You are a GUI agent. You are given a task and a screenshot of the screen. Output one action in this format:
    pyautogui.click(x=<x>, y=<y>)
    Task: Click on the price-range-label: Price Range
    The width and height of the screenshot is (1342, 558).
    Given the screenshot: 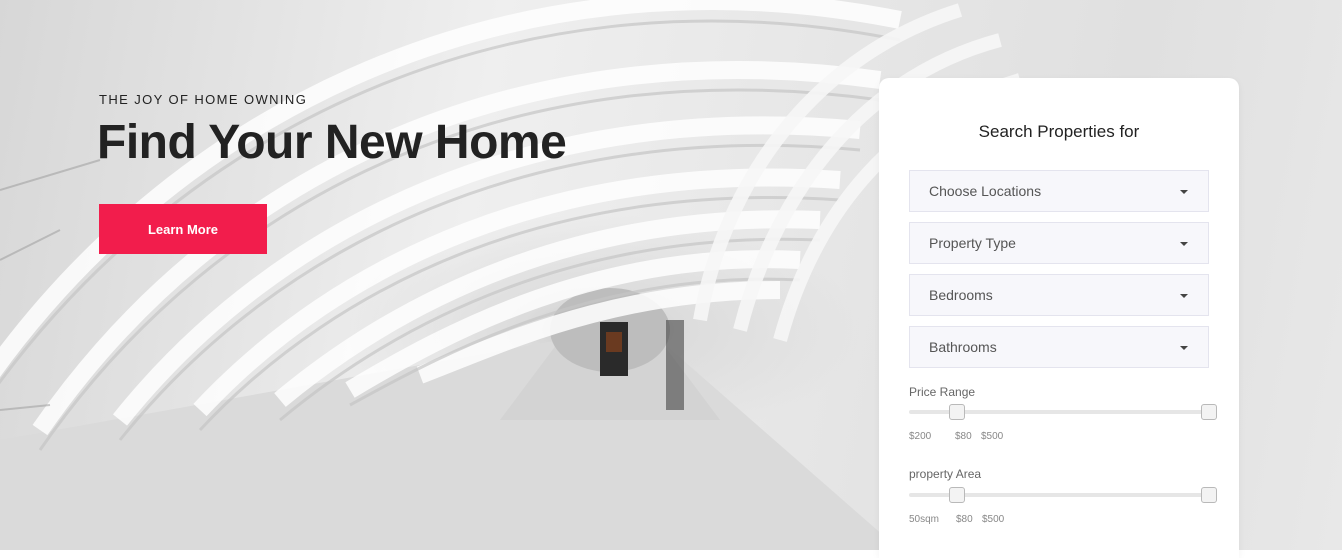 What is the action you would take?
    pyautogui.click(x=942, y=392)
    